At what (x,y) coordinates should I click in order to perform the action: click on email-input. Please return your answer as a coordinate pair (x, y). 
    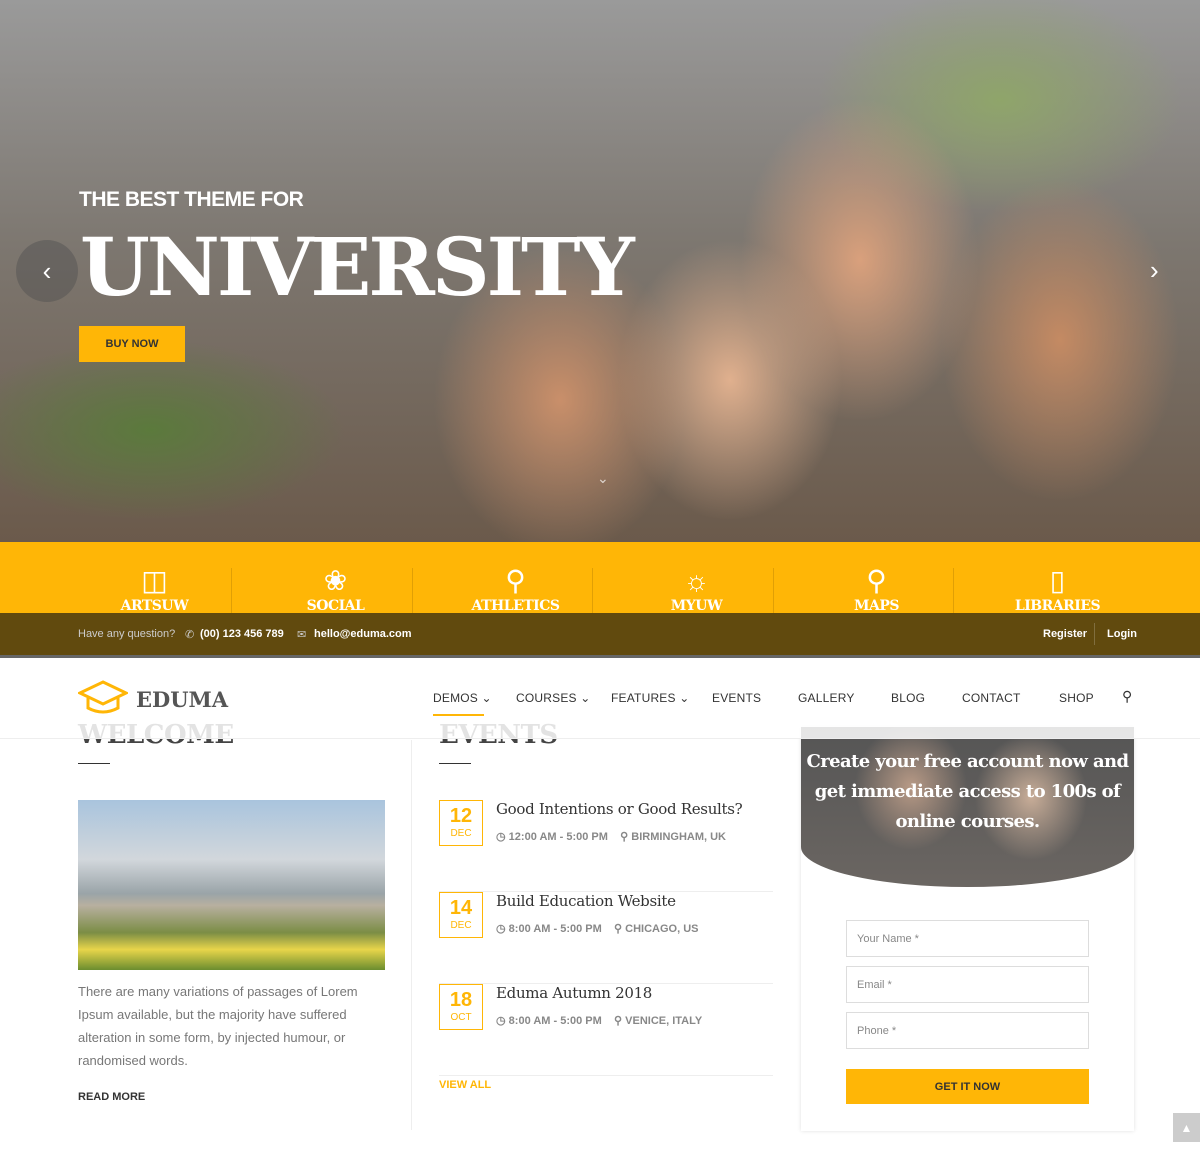
    Looking at the image, I should click on (967, 984).